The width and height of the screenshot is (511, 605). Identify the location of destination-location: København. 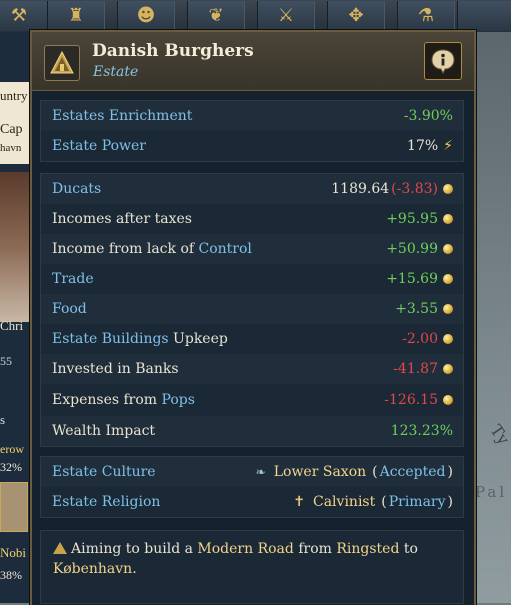
(93, 569).